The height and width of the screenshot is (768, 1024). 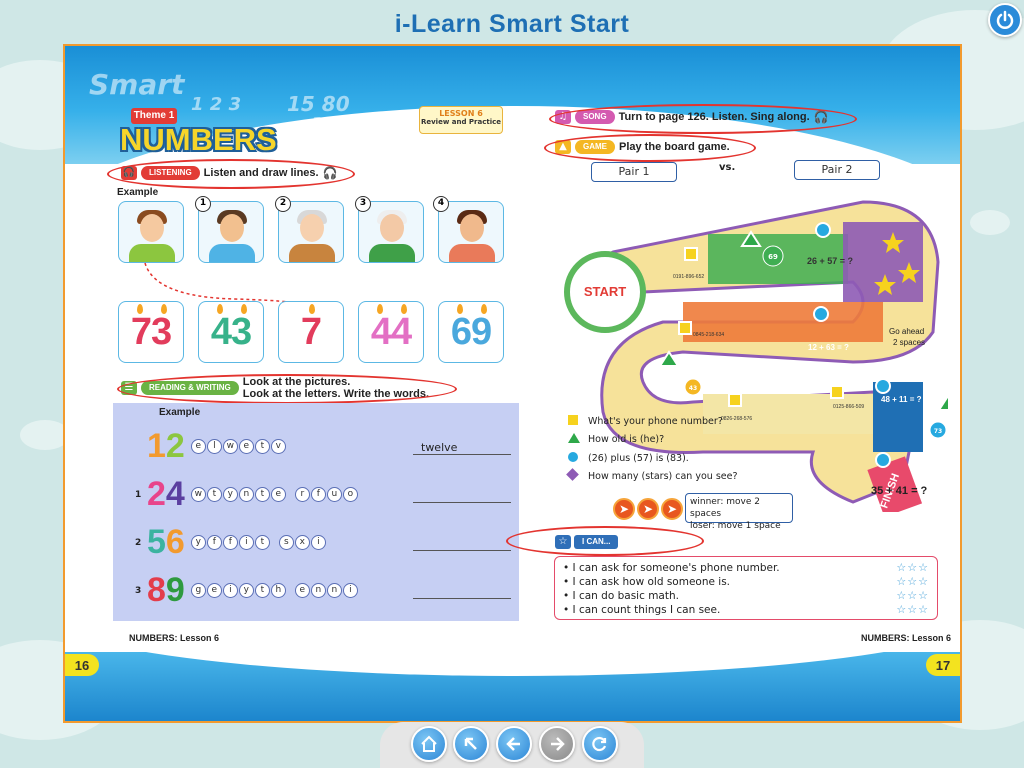 What do you see at coordinates (574, 439) in the screenshot?
I see `green-triangle-icon` at bounding box center [574, 439].